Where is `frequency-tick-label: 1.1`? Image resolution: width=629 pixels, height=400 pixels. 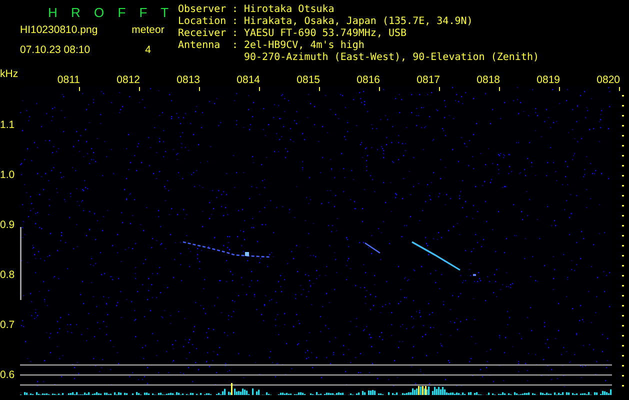
frequency-tick-label: 1.1 is located at coordinates (7, 125).